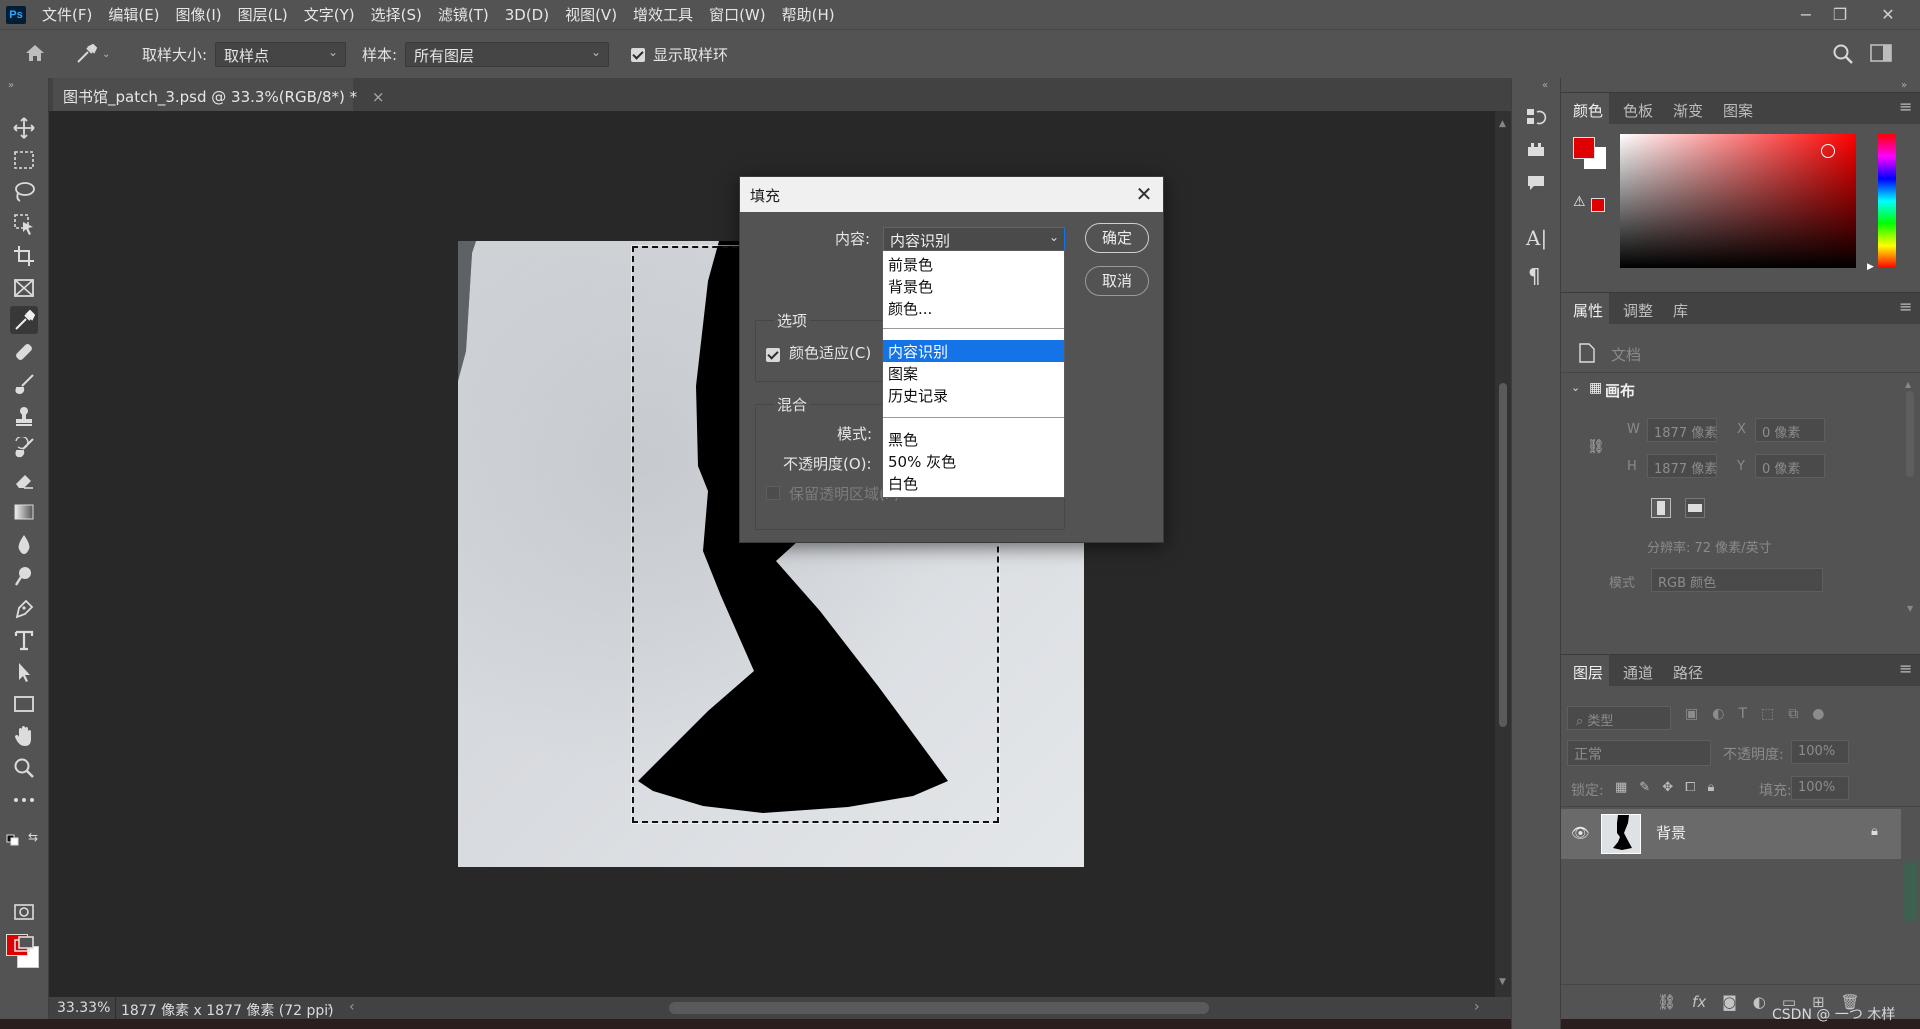 The height and width of the screenshot is (1029, 1920). Describe the element at coordinates (973, 264) in the screenshot. I see `dropdown-option-foreground: 前景色` at that location.